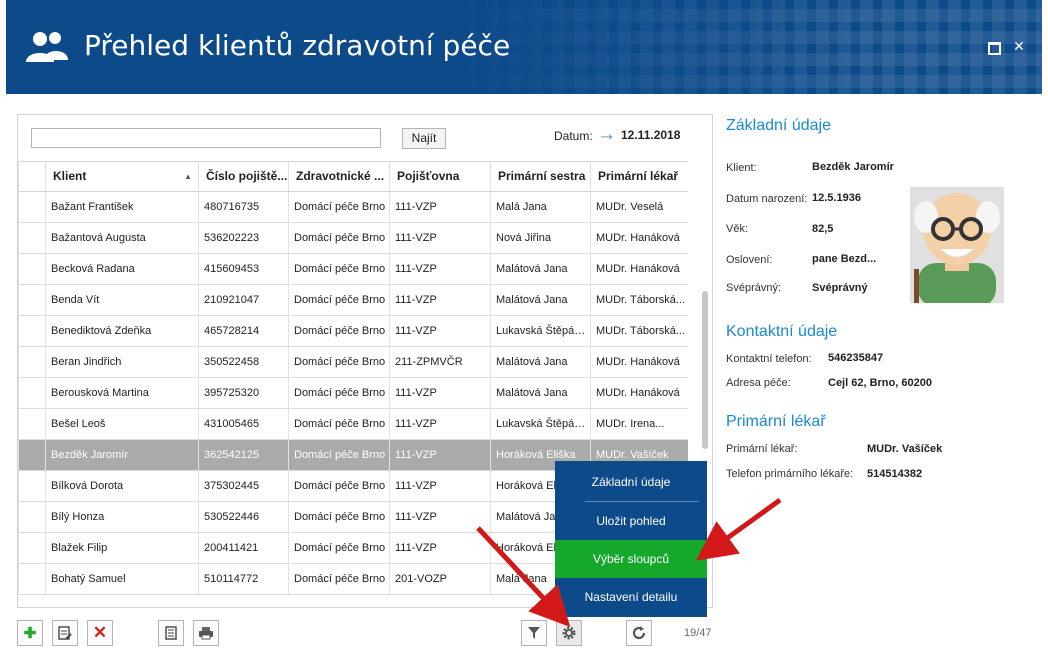 This screenshot has width=1048, height=660. Describe the element at coordinates (534, 633) in the screenshot. I see `filter-button` at that location.